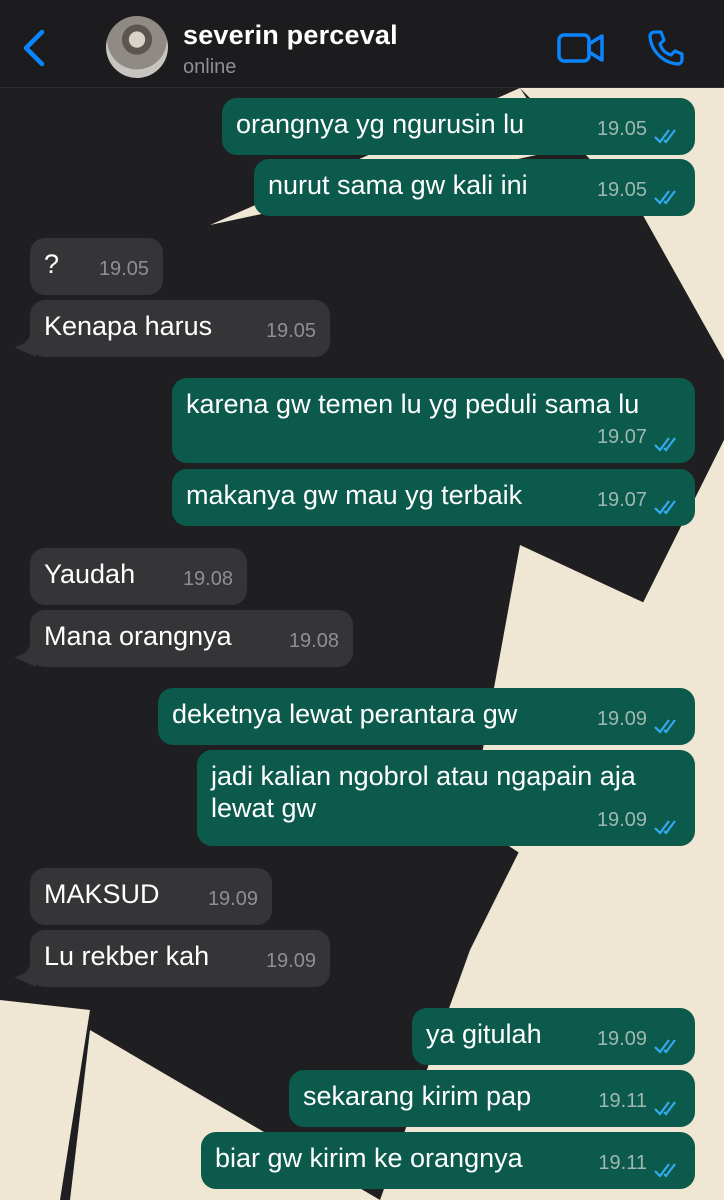 Image resolution: width=724 pixels, height=1200 pixels. I want to click on contact-name: severin perceval, so click(290, 35).